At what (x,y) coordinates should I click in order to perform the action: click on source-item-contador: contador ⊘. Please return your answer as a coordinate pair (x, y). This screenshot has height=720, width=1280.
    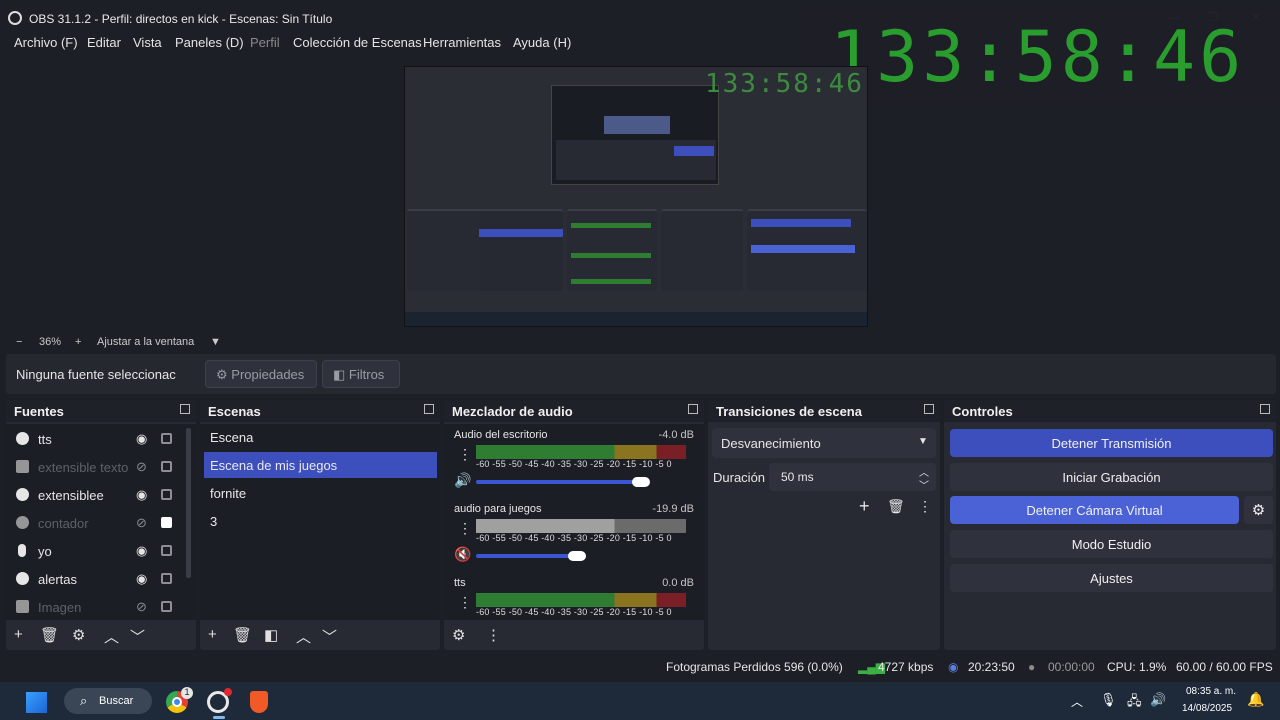
    Looking at the image, I should click on (95, 523).